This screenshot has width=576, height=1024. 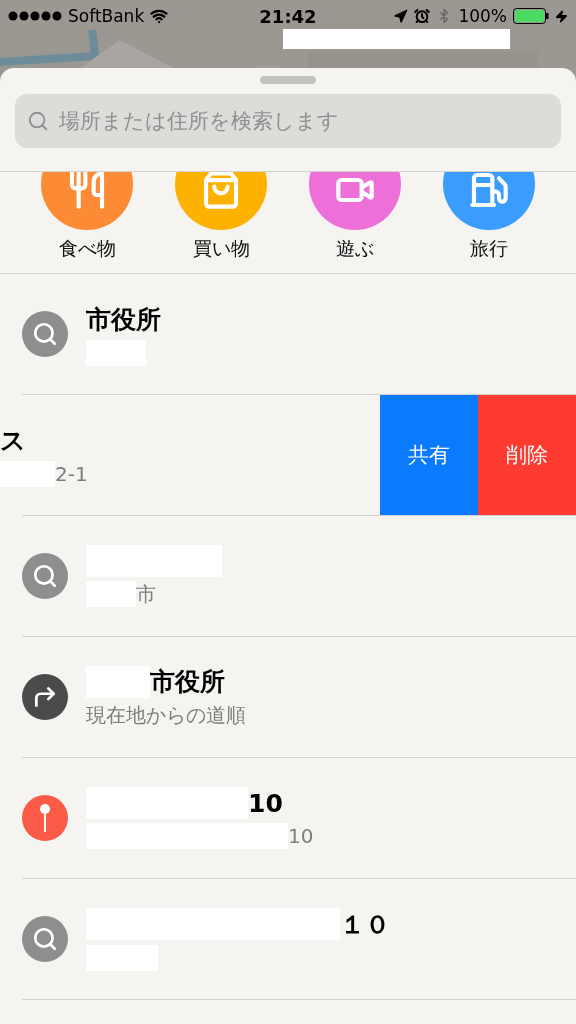 I want to click on battery-percent: 100%, so click(x=482, y=16).